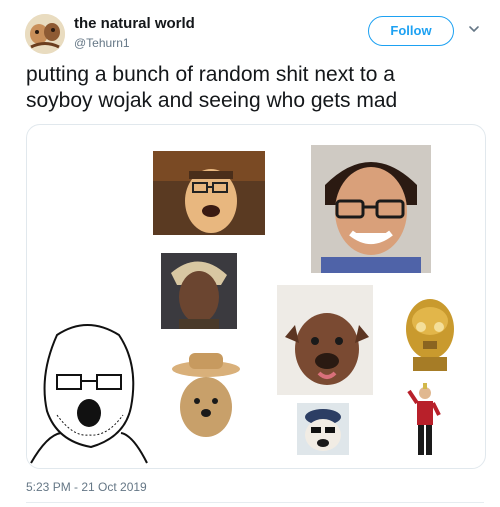  What do you see at coordinates (86, 487) in the screenshot?
I see `tweet-timestamp: 5:23 PM - 21 Oct 2019` at bounding box center [86, 487].